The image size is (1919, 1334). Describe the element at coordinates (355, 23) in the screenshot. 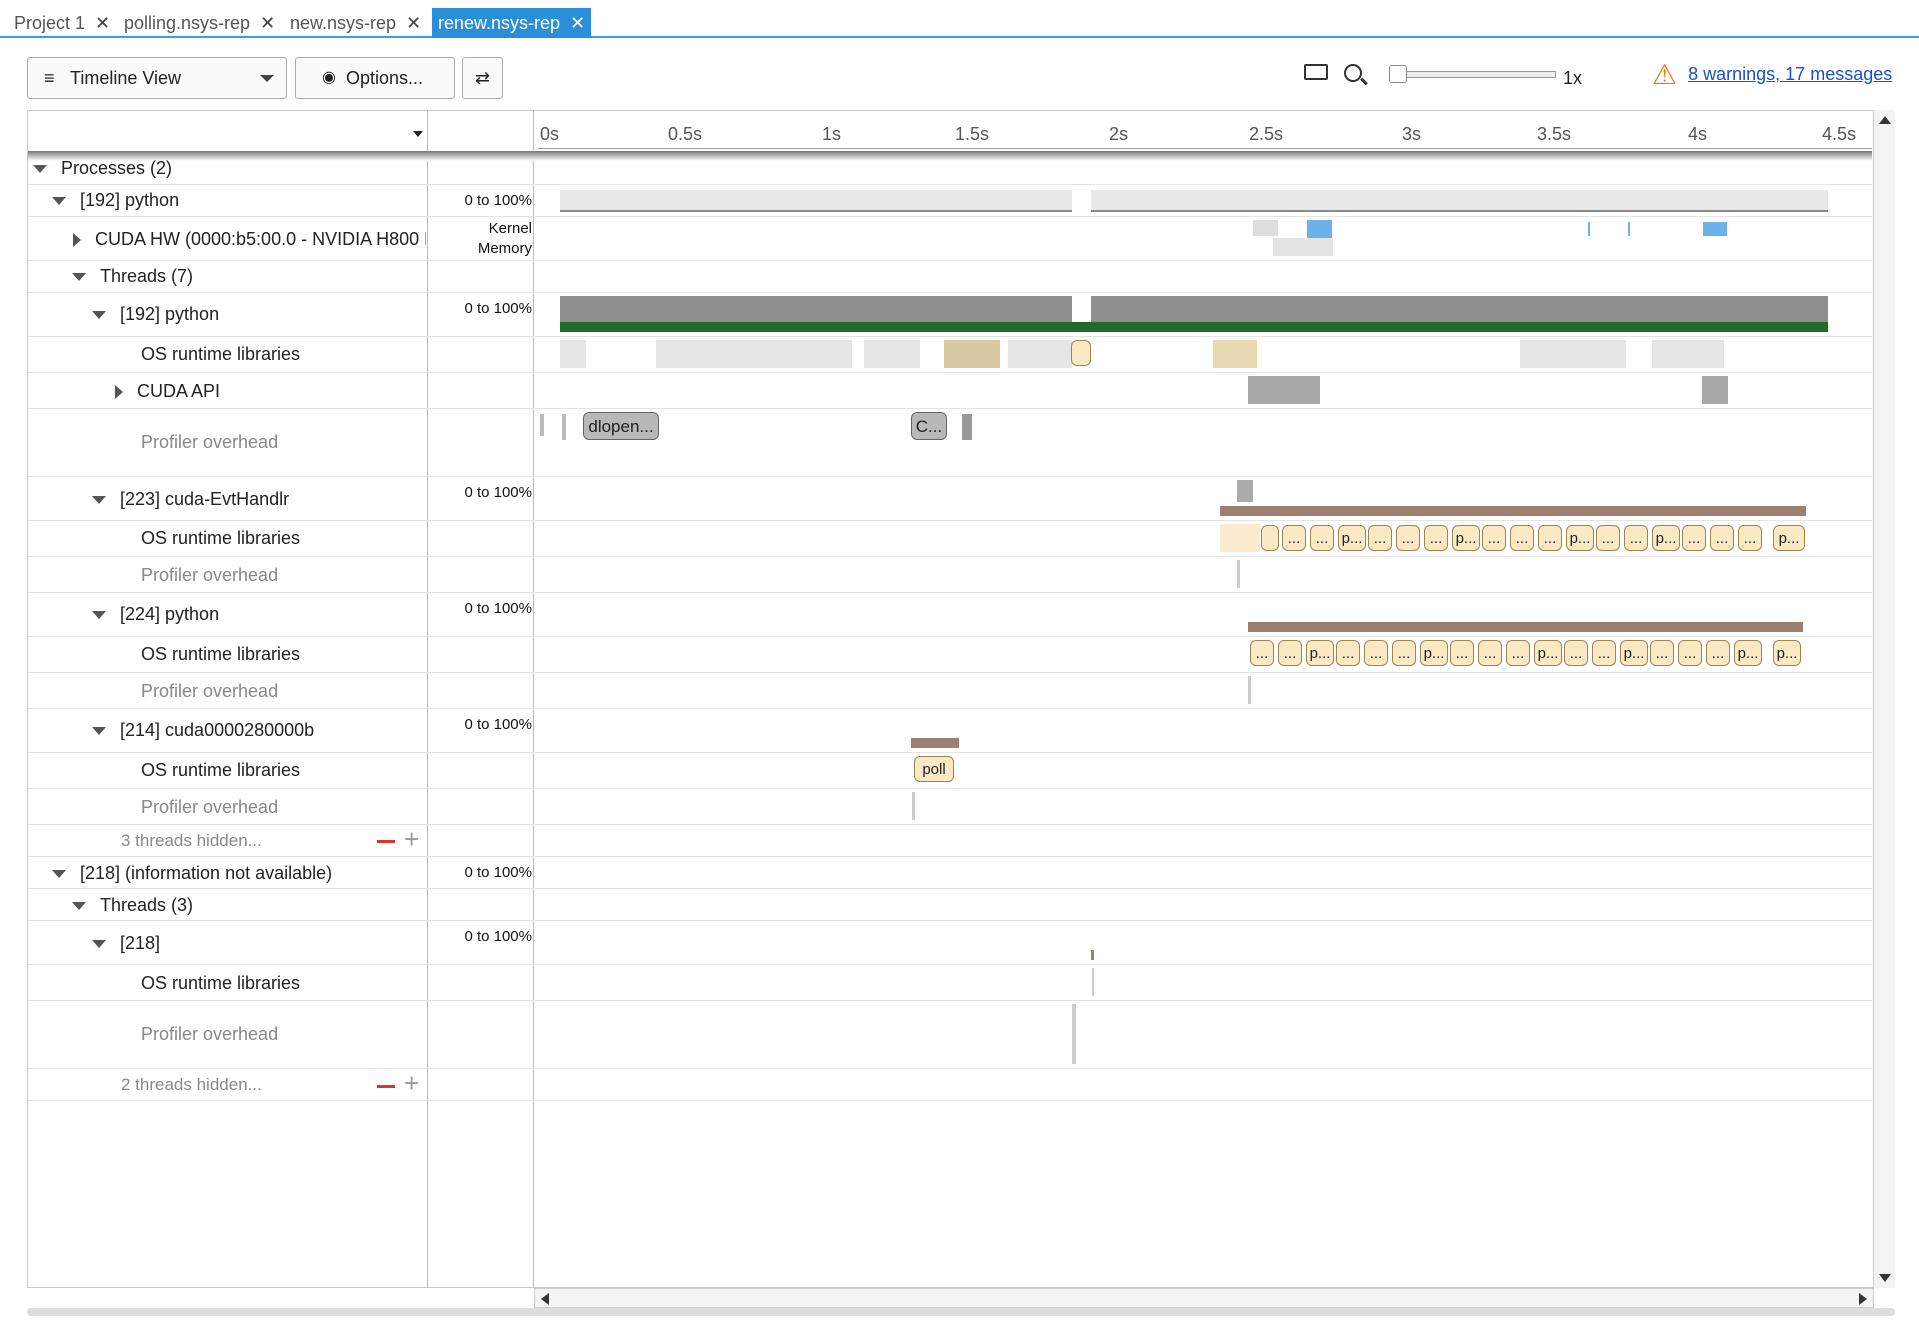

I see `tab-new: new.nsys-rep ✕` at that location.